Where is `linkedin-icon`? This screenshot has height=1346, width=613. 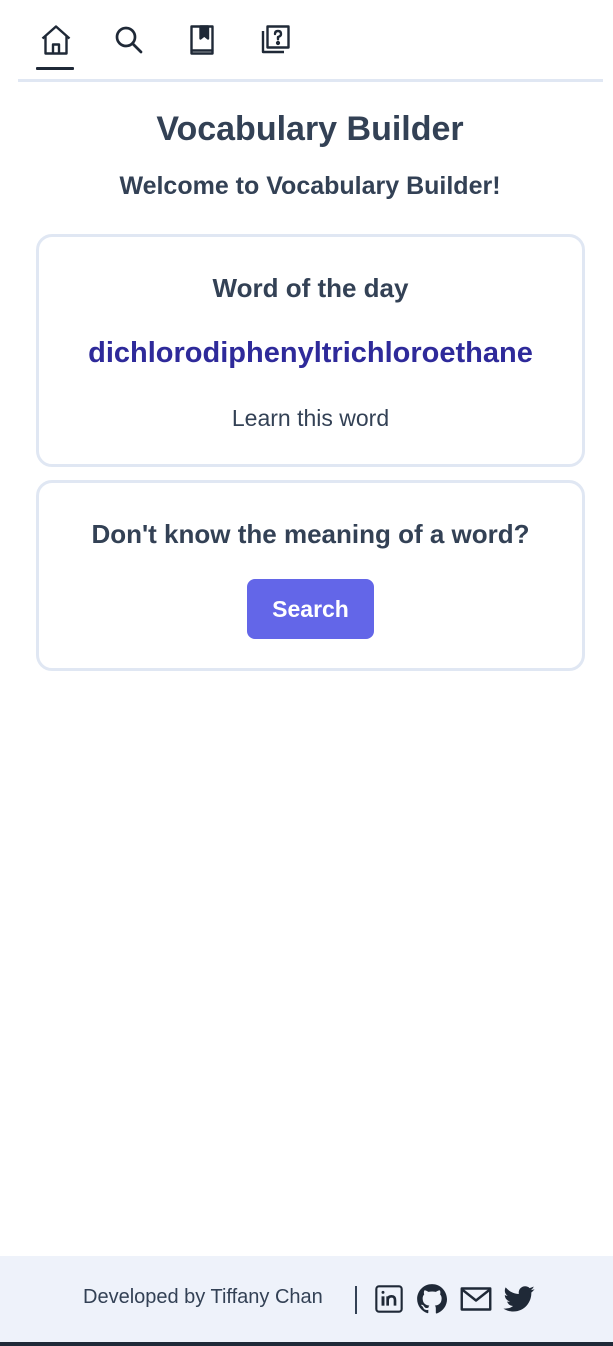 linkedin-icon is located at coordinates (389, 1301).